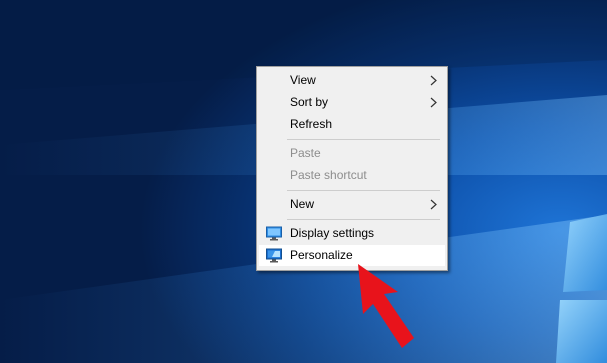 The image size is (607, 363). Describe the element at coordinates (302, 204) in the screenshot. I see `menu-item-label: New` at that location.